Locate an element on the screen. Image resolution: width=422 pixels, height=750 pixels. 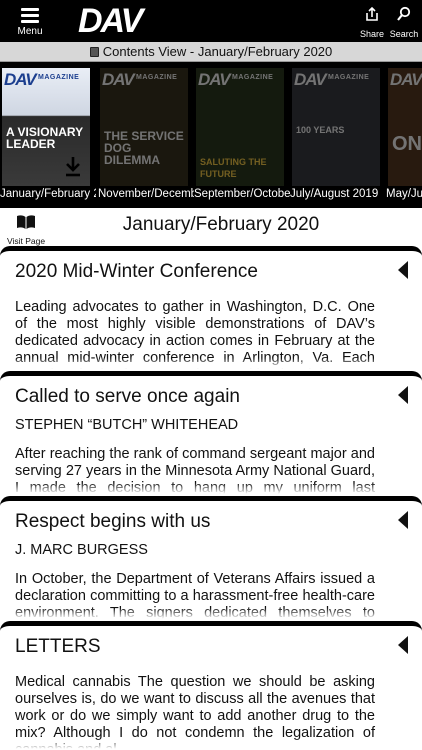
issue-cover: DAV MAGAZINE SALUTING THE FUTURE is located at coordinates (240, 127).